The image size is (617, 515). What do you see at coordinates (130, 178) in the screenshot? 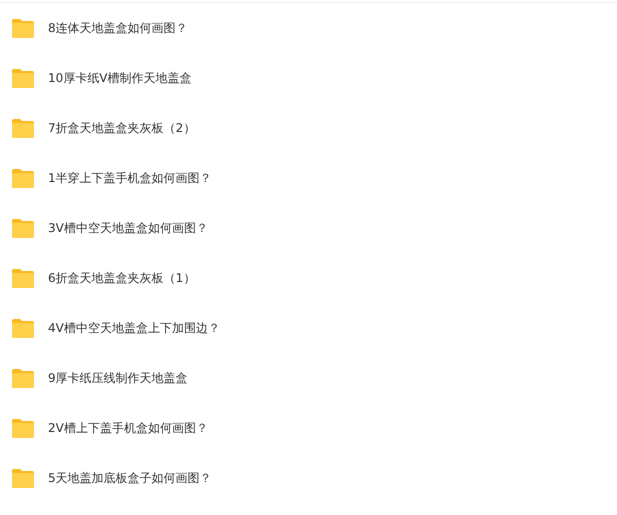
I see `folder-name: 1半穿上下盖手机盒如何画图？` at bounding box center [130, 178].